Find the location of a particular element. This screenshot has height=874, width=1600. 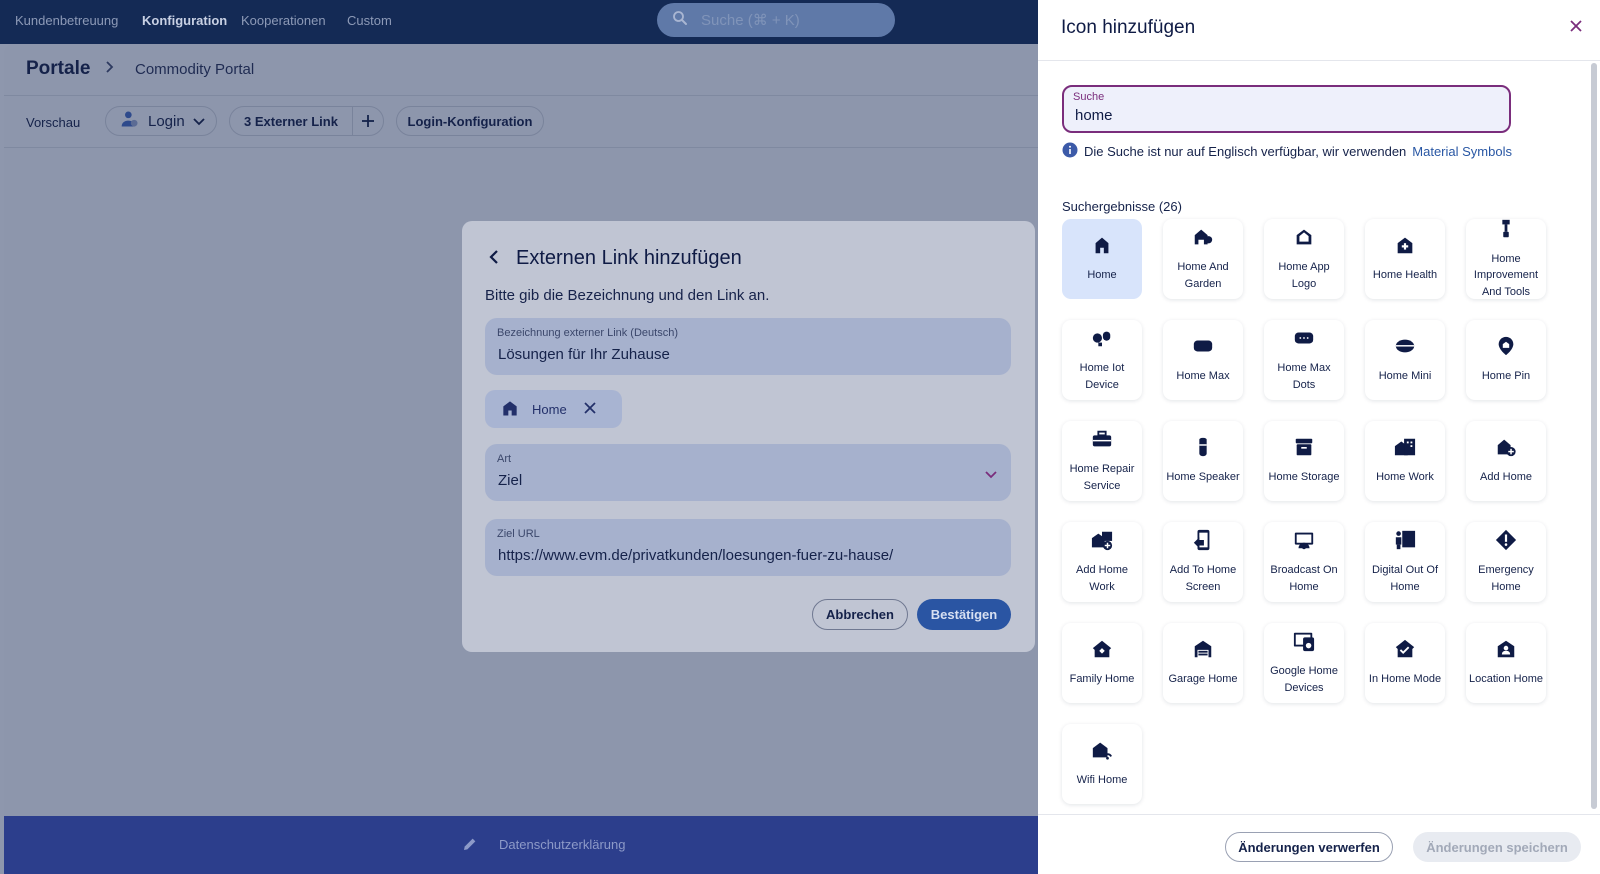

icon-tile-home-improvement-and-tools: Home Improvement And Tools is located at coordinates (1506, 259).